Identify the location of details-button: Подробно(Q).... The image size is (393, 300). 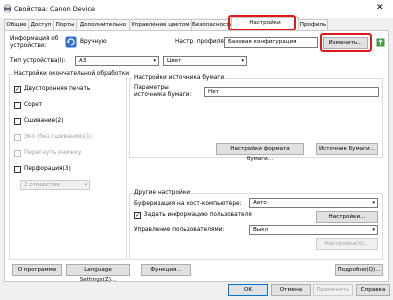
(359, 270).